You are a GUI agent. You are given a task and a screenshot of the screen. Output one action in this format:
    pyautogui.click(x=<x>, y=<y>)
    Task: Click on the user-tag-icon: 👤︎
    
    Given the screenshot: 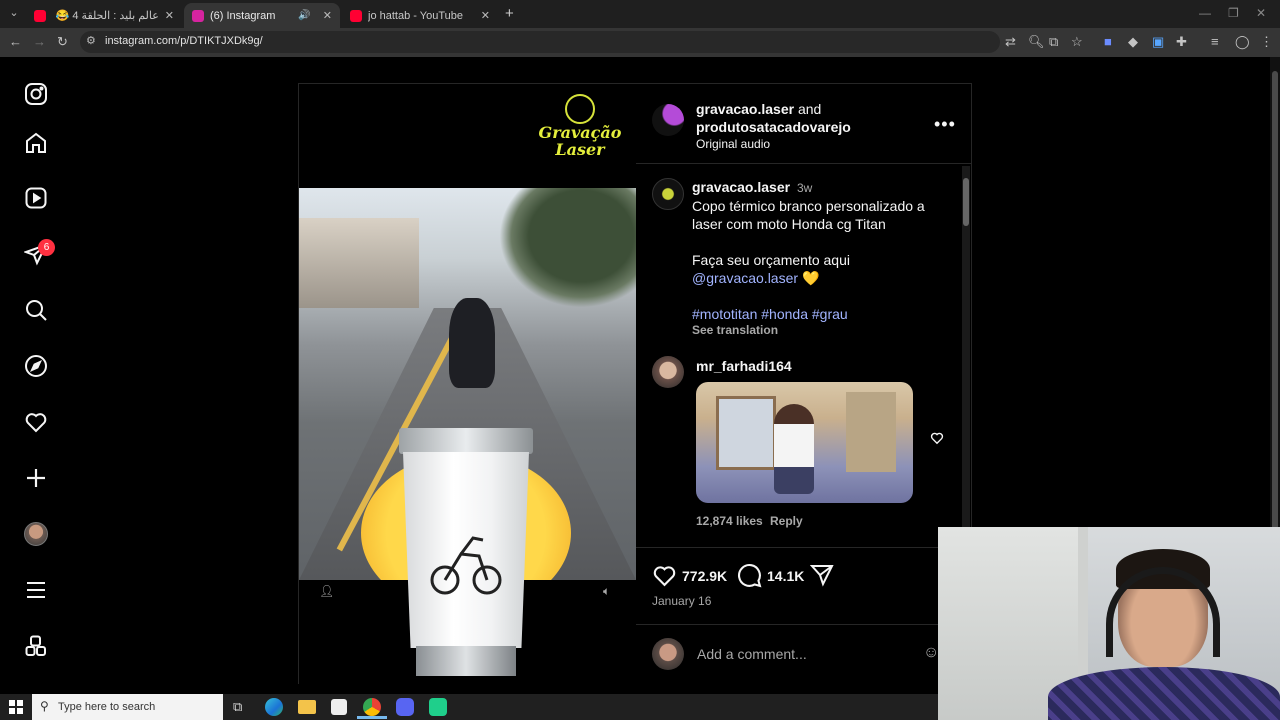 What is the action you would take?
    pyautogui.click(x=326, y=591)
    